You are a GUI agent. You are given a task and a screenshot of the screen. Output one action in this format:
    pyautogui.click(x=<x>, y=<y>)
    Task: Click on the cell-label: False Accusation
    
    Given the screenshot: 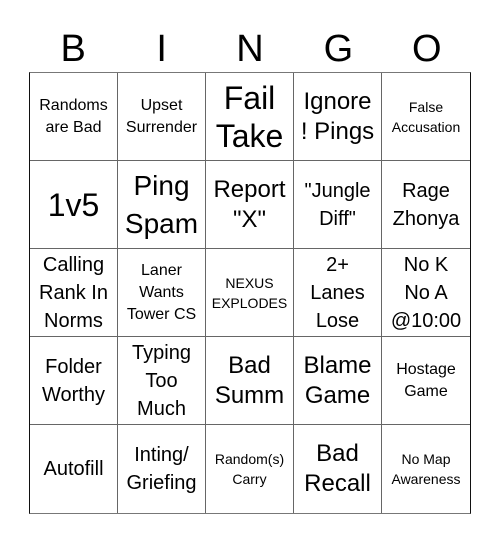 What is the action you would take?
    pyautogui.click(x=426, y=116)
    